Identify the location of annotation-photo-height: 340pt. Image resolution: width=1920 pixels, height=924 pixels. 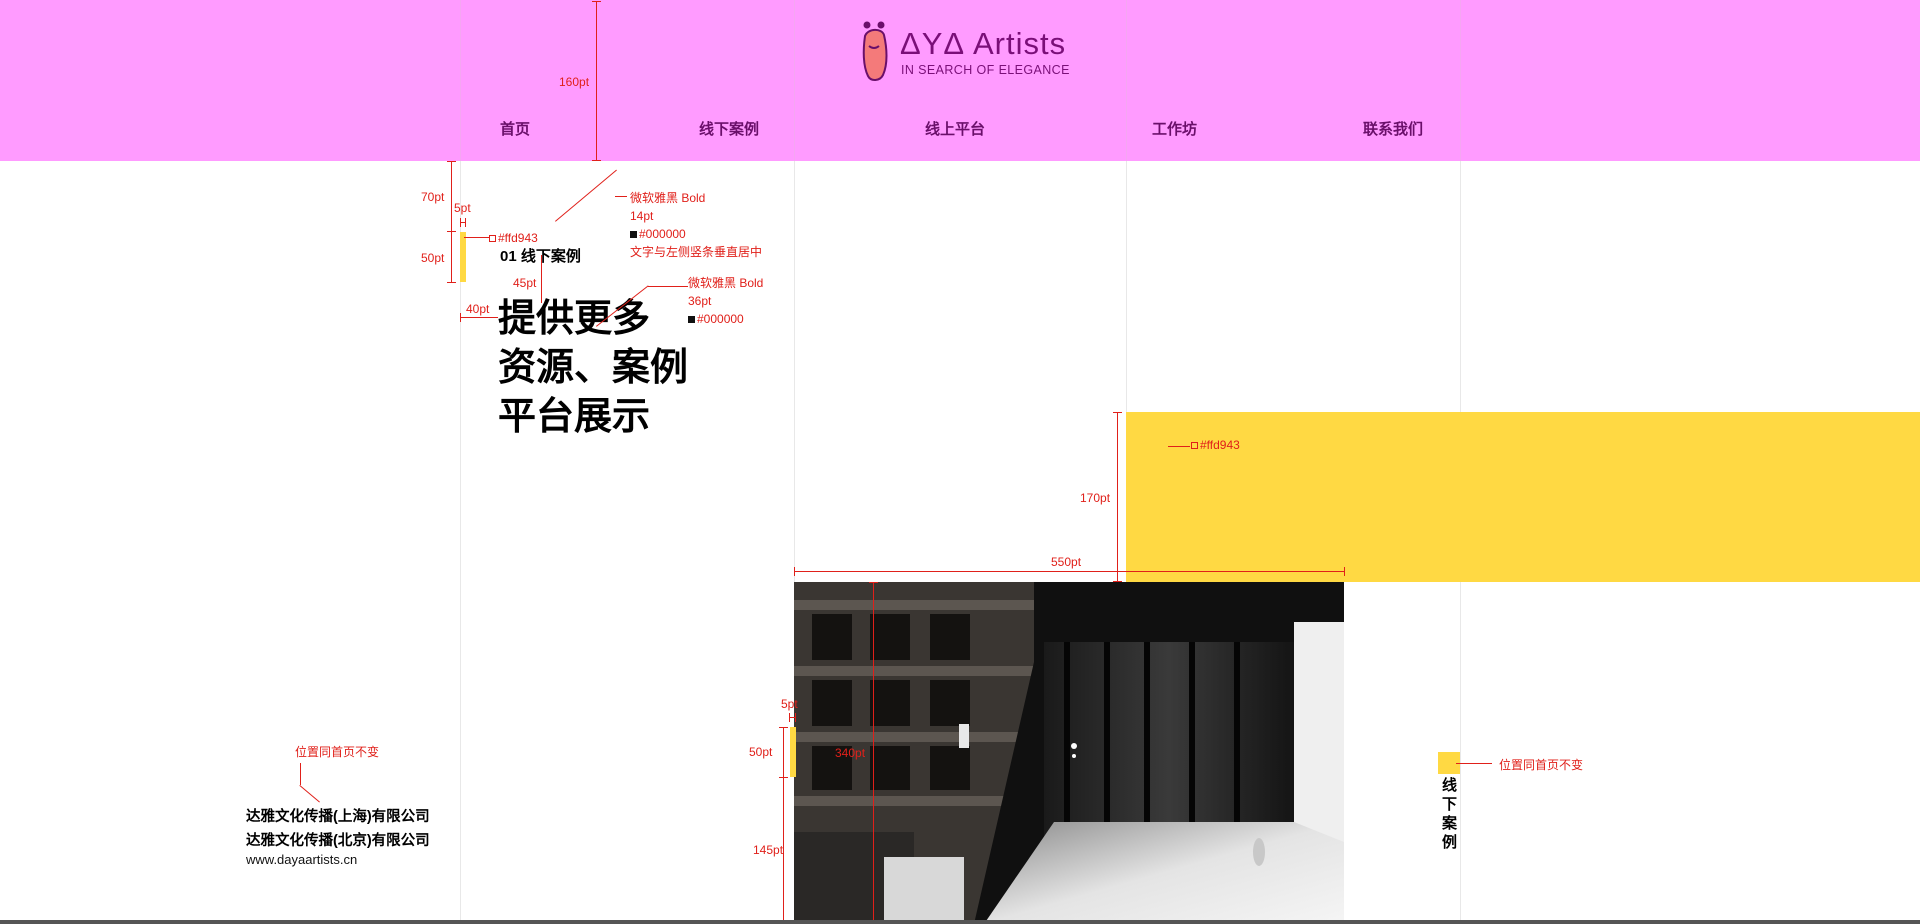
(850, 753).